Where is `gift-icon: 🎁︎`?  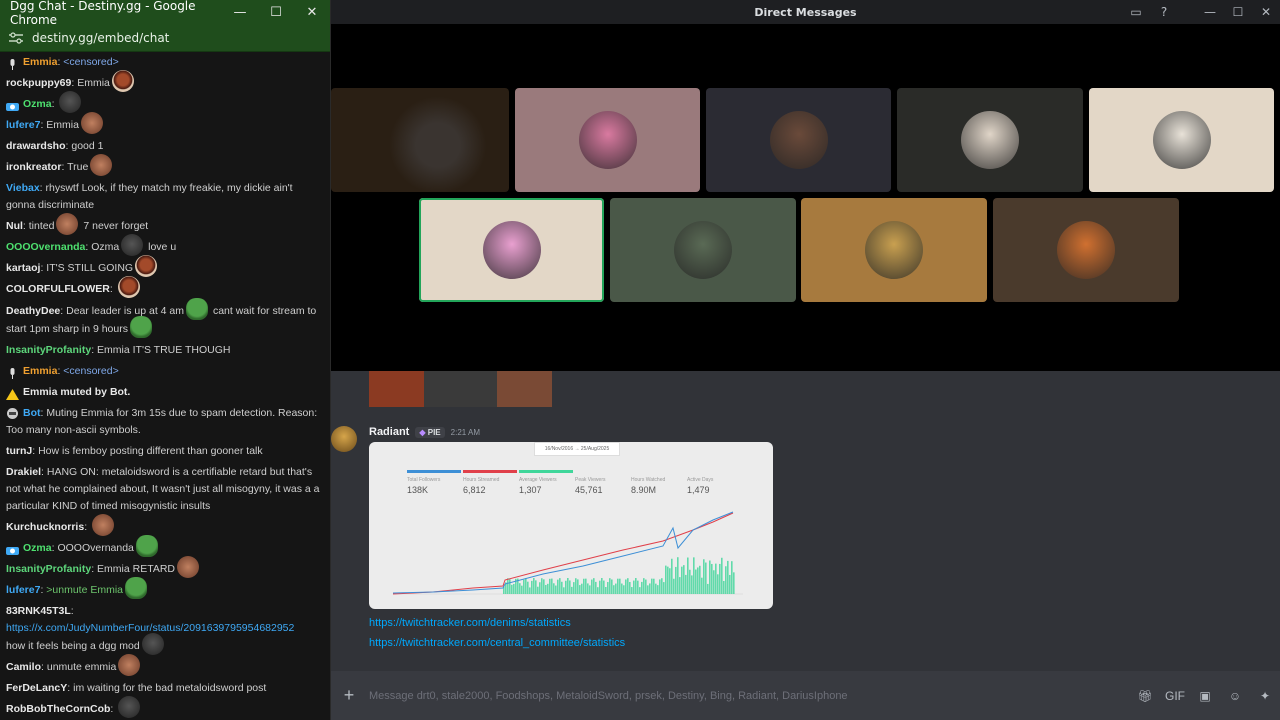 gift-icon: 🎁︎ is located at coordinates (1145, 696).